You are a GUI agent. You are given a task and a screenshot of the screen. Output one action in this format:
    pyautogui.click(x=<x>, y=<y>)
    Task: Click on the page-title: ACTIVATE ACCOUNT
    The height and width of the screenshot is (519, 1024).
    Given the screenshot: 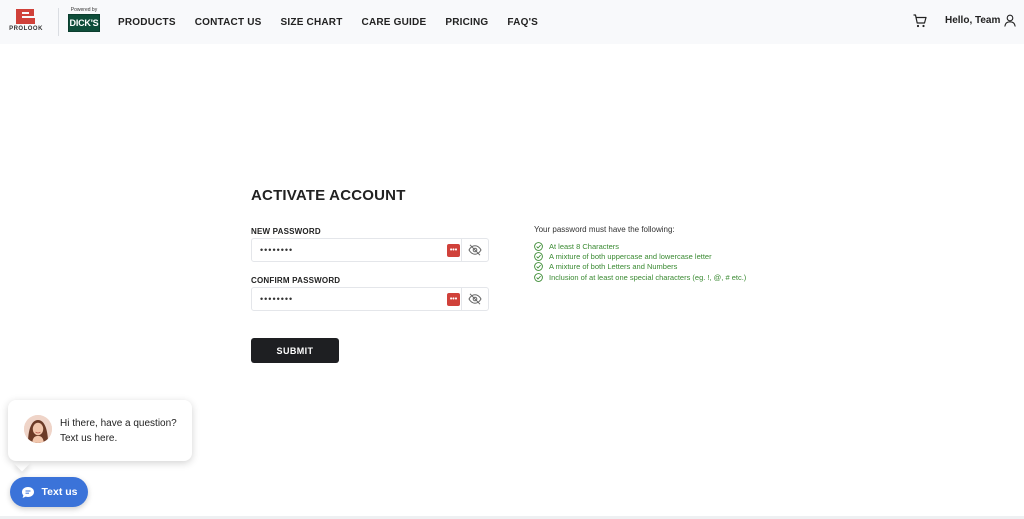 What is the action you would take?
    pyautogui.click(x=328, y=195)
    